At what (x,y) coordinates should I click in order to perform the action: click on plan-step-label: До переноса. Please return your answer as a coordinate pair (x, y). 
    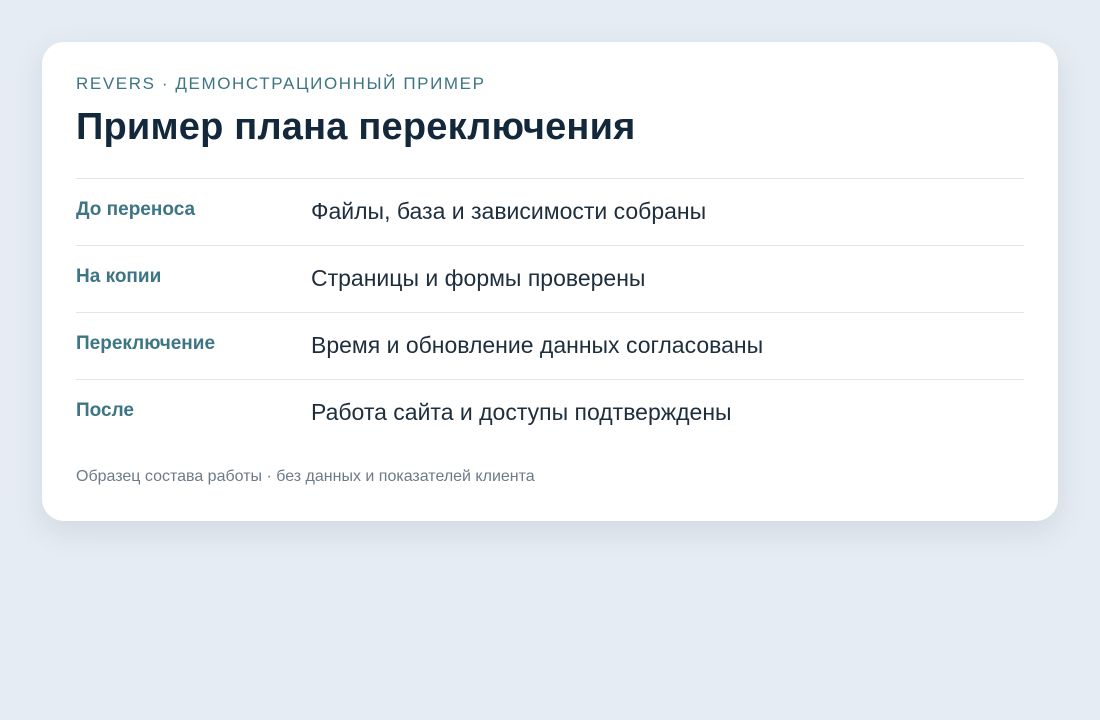
    Looking at the image, I should click on (136, 209).